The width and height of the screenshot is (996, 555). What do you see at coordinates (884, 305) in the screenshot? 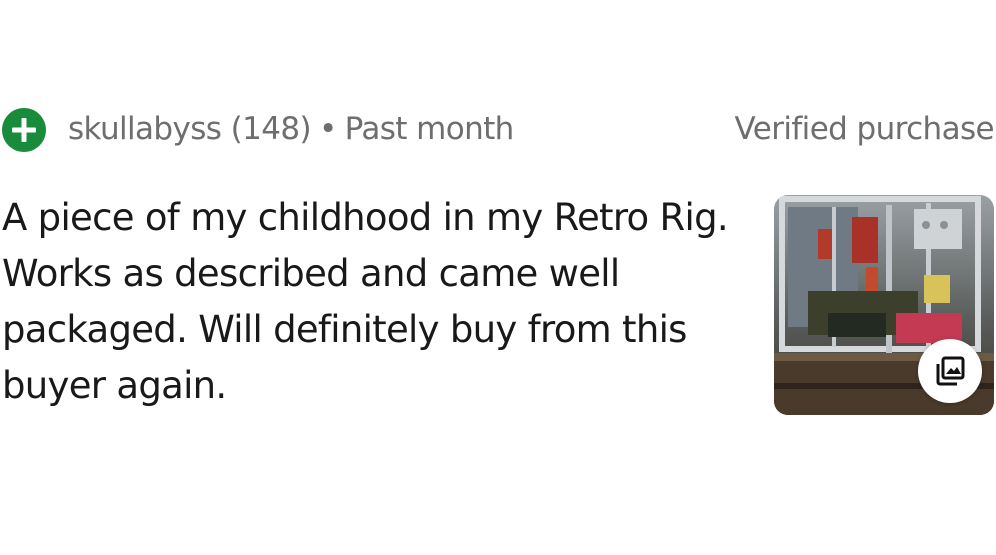
I see `review-photo-thumbnail` at bounding box center [884, 305].